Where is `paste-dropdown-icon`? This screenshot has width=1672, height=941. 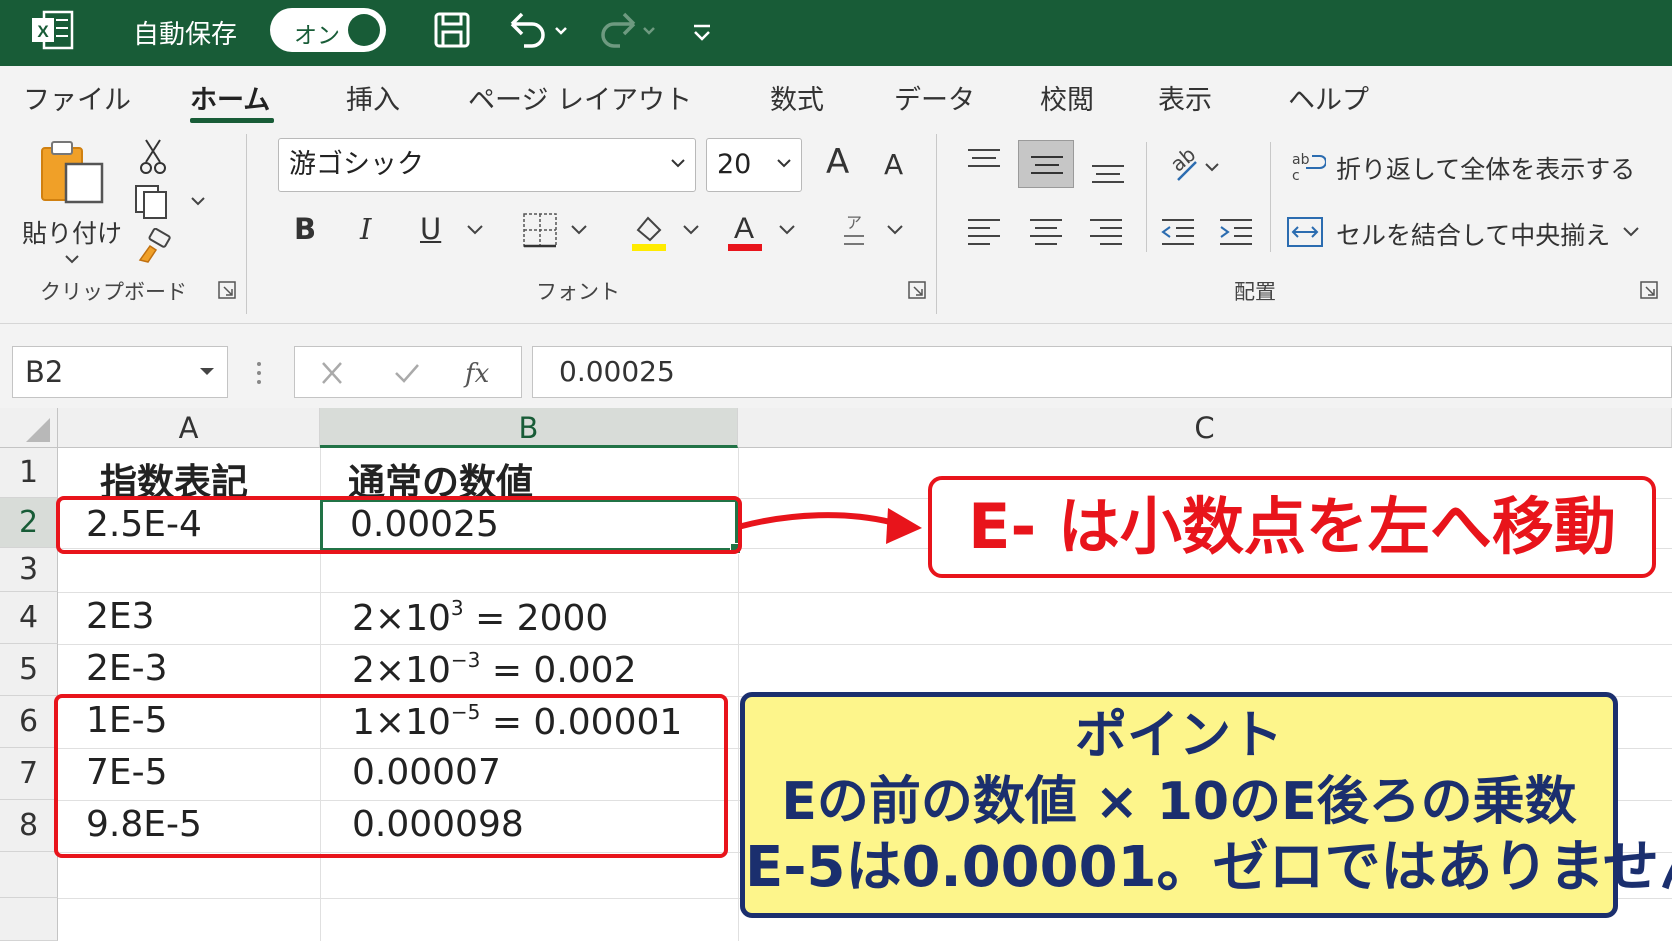
paste-dropdown-icon is located at coordinates (72, 259).